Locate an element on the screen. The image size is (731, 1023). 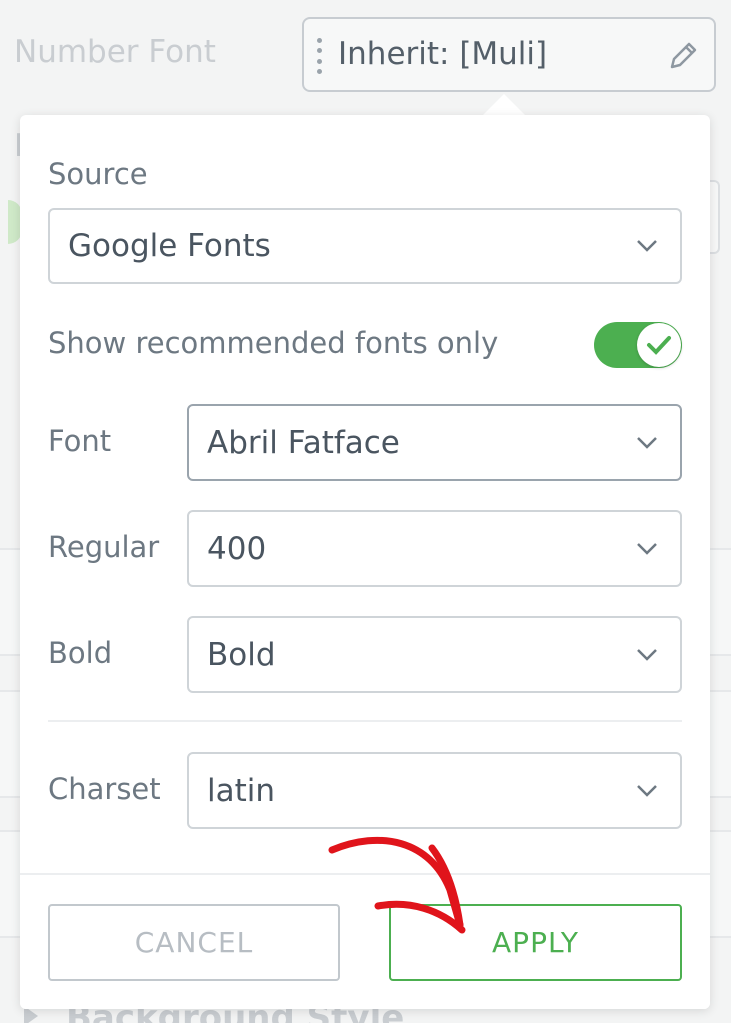
source-select-value: Google Fonts is located at coordinates (169, 246).